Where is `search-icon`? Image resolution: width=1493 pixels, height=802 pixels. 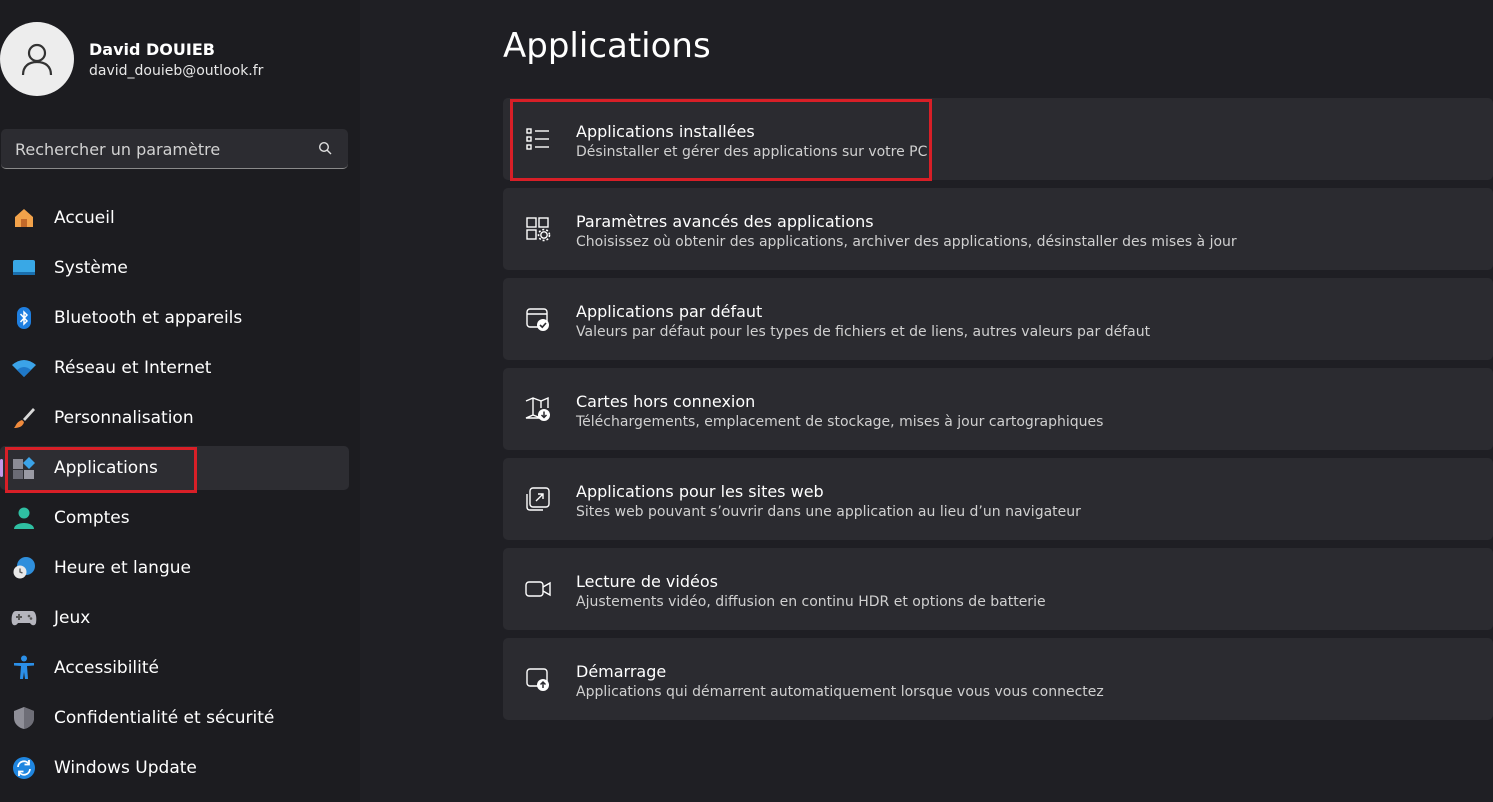
search-icon is located at coordinates (325, 148).